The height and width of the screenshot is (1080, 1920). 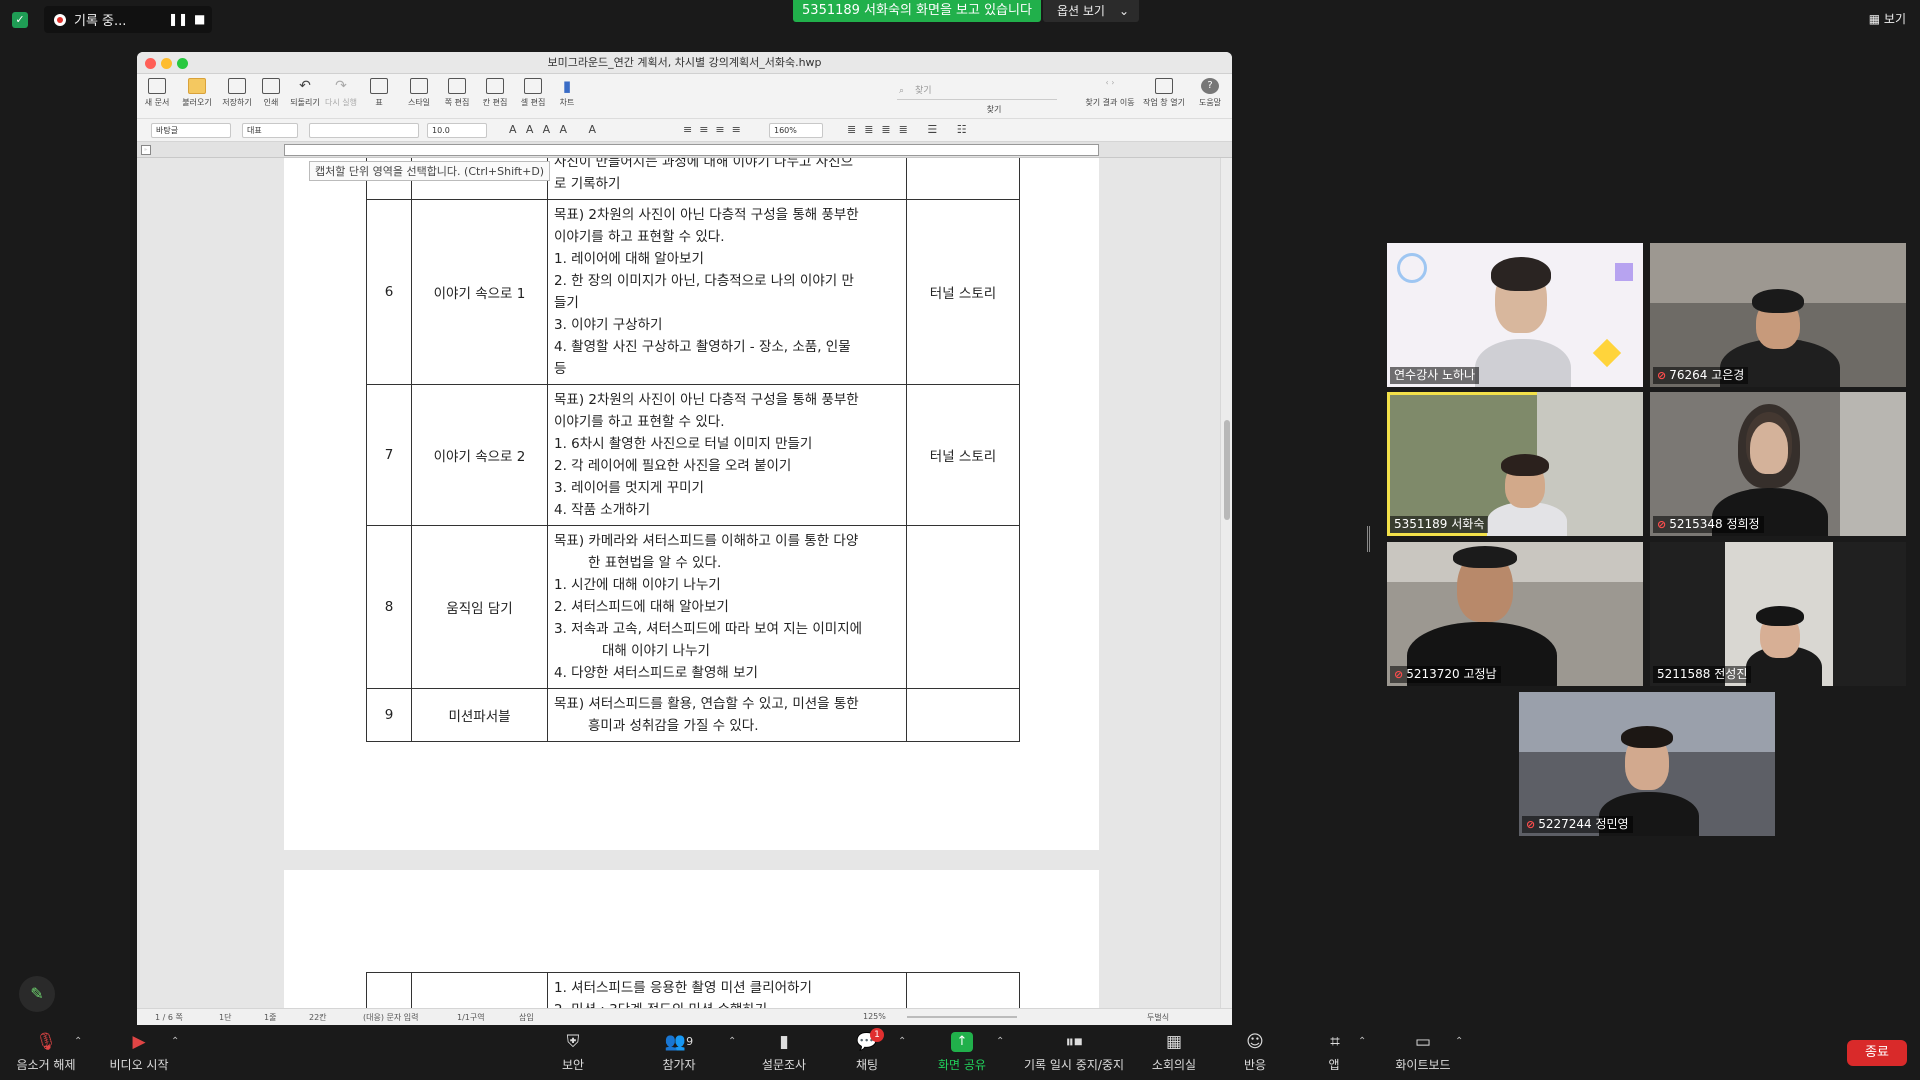 I want to click on toolbar-chart: ▮ 차트, so click(x=567, y=93).